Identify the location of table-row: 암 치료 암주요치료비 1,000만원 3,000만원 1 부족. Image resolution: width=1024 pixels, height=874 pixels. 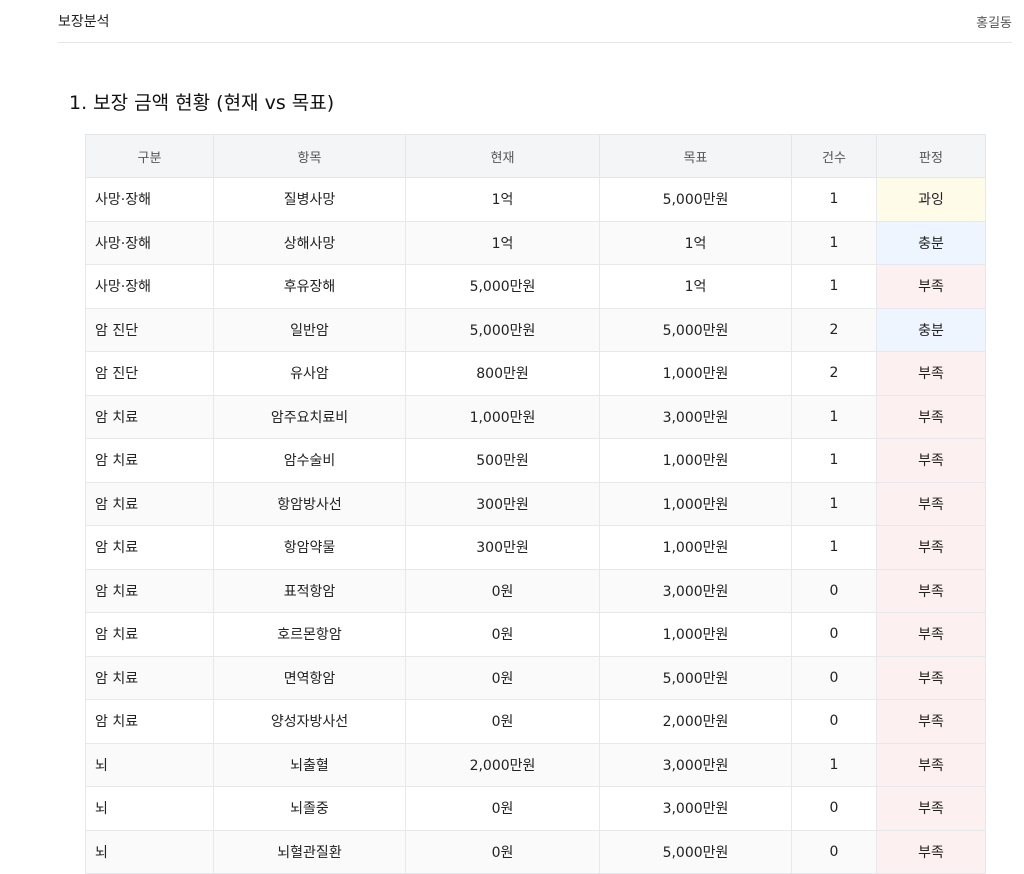
(535, 416).